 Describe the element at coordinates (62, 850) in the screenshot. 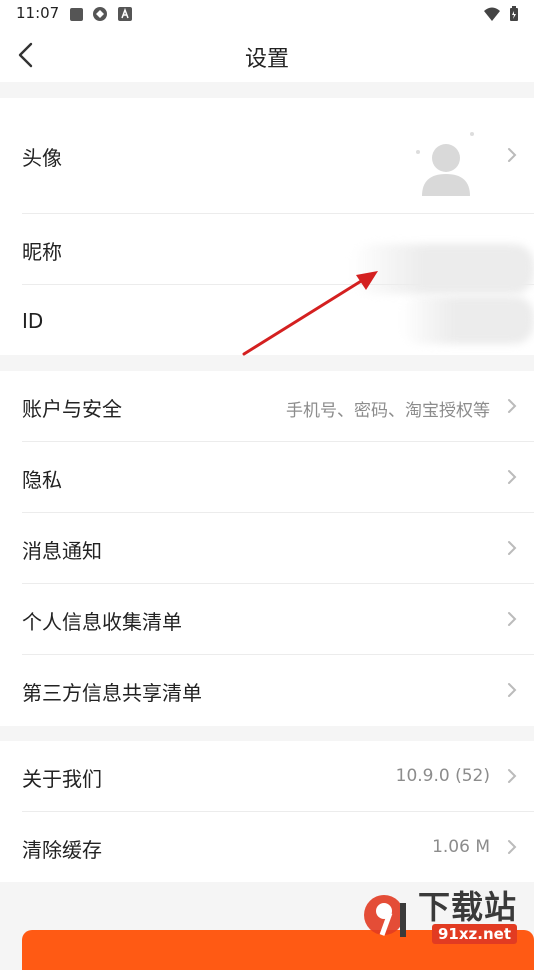

I see `settings-item-label: 清除缓存` at that location.